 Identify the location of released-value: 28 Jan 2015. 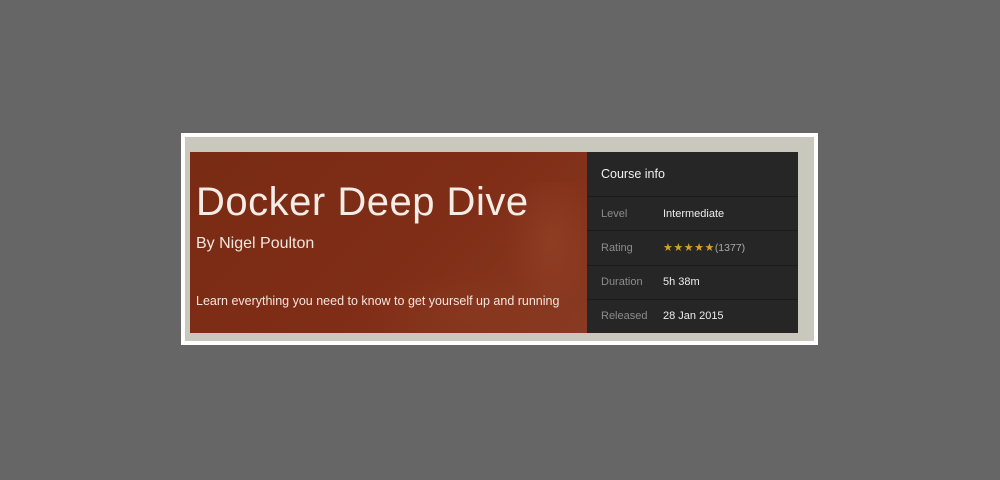
(693, 316).